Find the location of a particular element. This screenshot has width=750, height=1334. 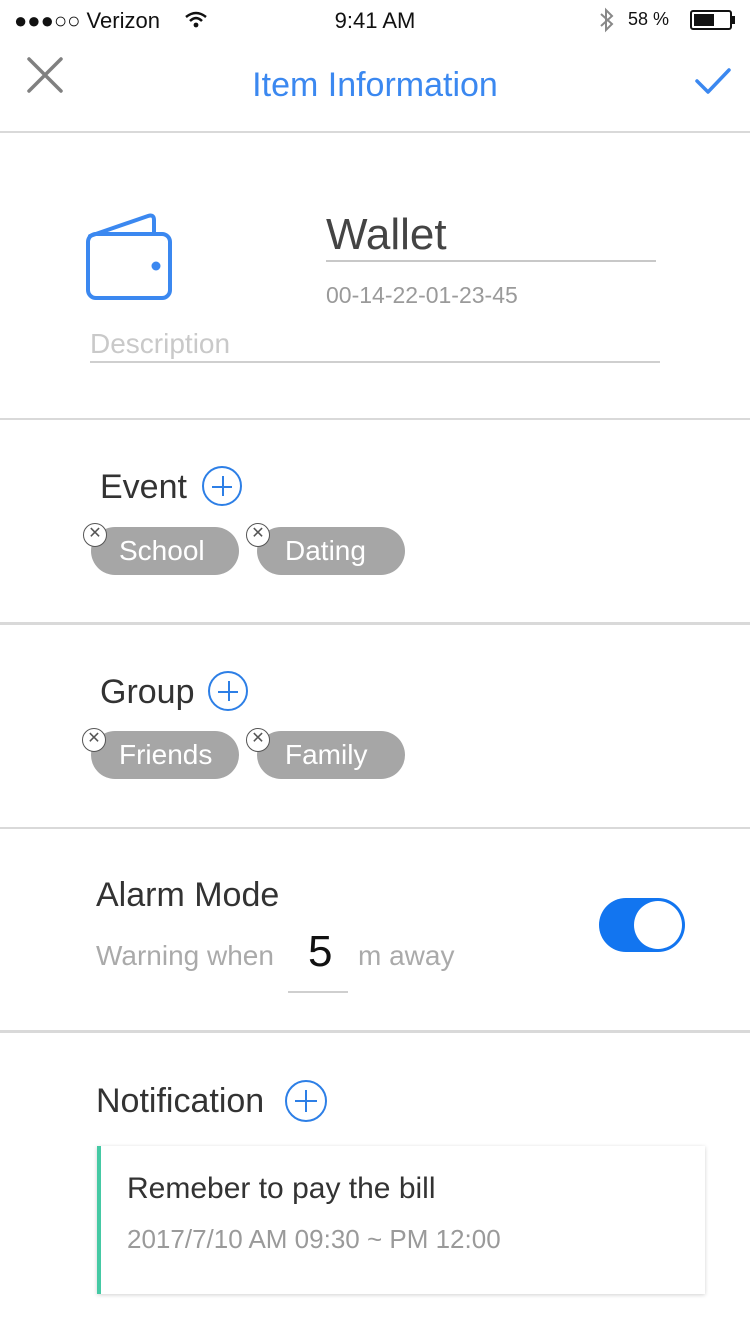

notification-accent-bar is located at coordinates (99, 1220).